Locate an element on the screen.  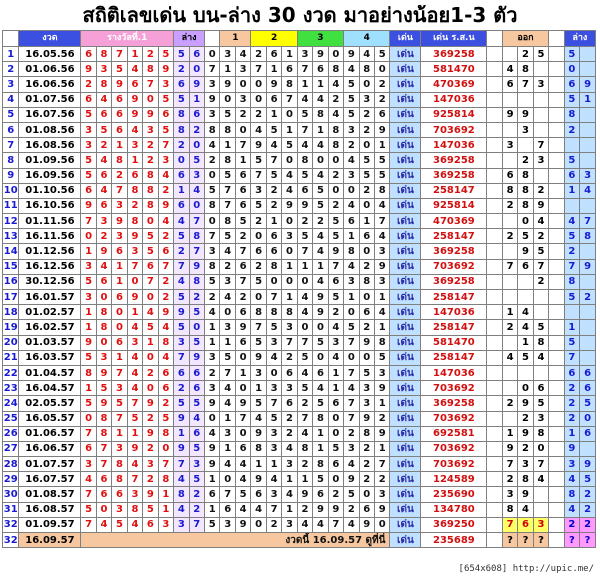
row-number: 26 is located at coordinates (10, 433).